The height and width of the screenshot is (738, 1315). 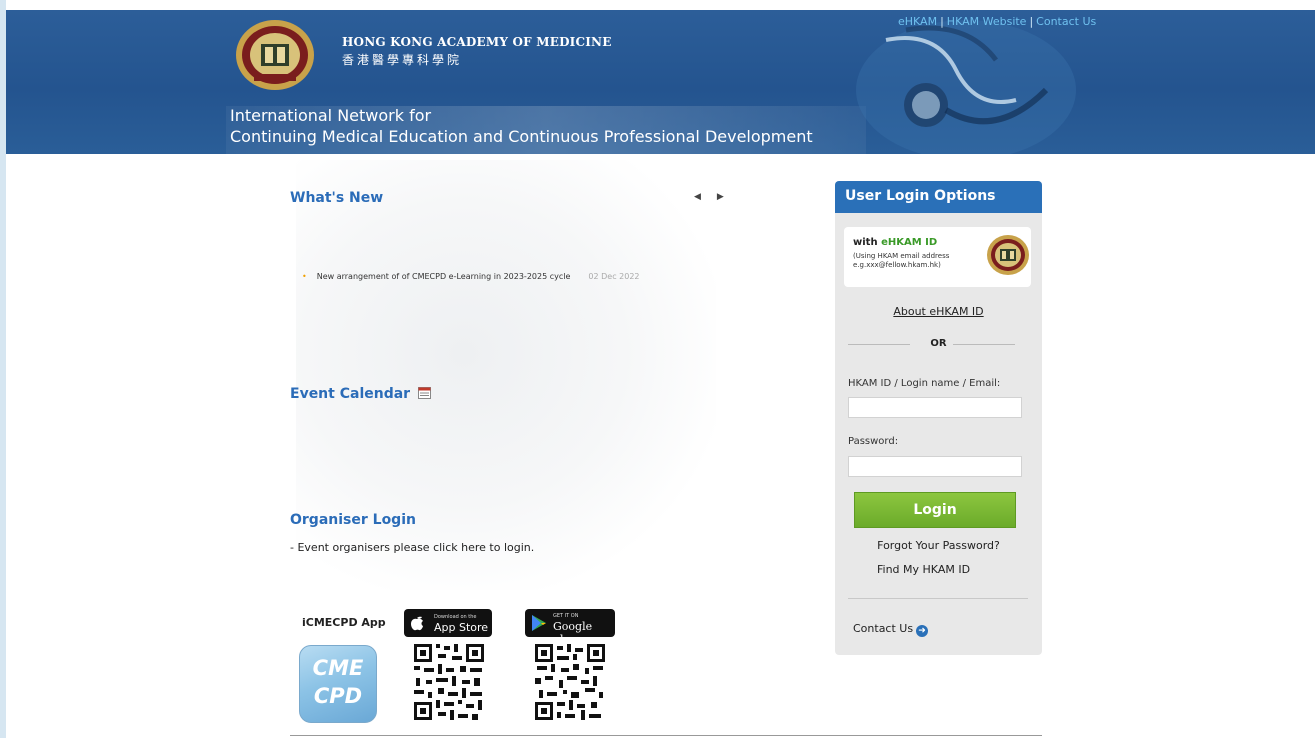 What do you see at coordinates (350, 394) in the screenshot?
I see `event-calendar-title: Event Calendar` at bounding box center [350, 394].